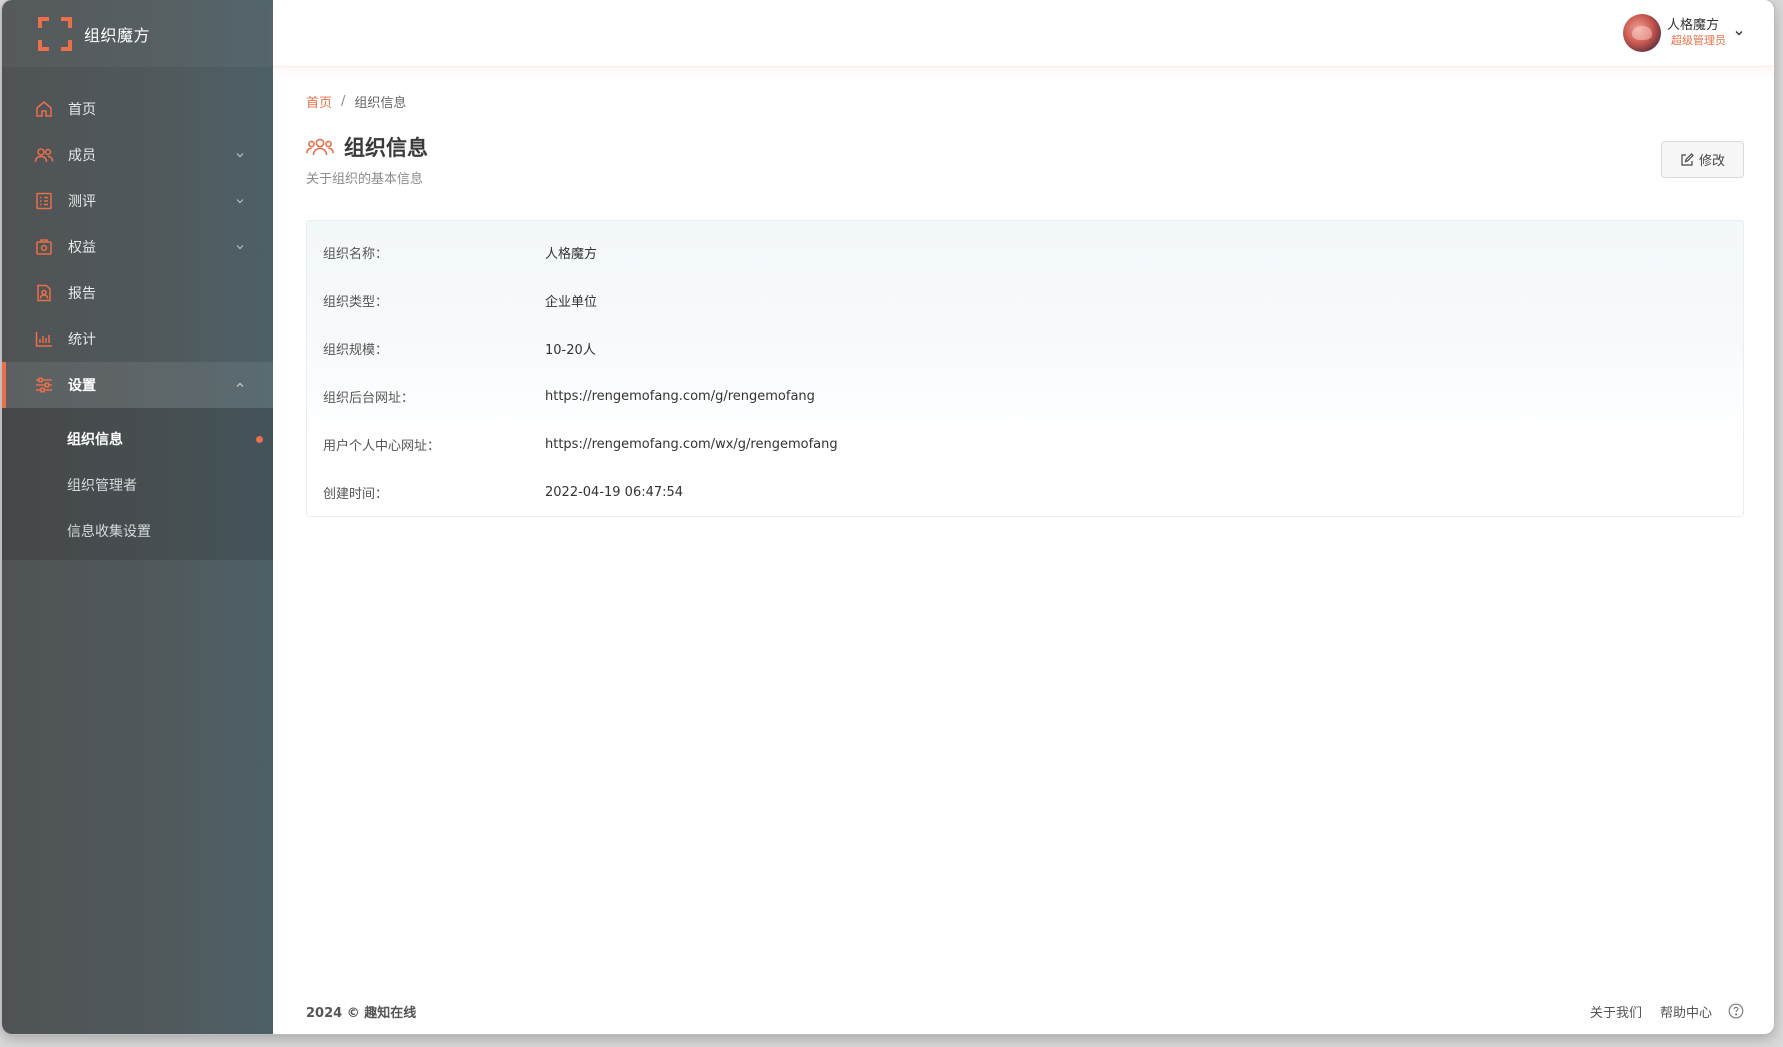 This screenshot has width=1783, height=1047. Describe the element at coordinates (1025, 300) in the screenshot. I see `info-row-type: 组织类型： 企业单位` at that location.